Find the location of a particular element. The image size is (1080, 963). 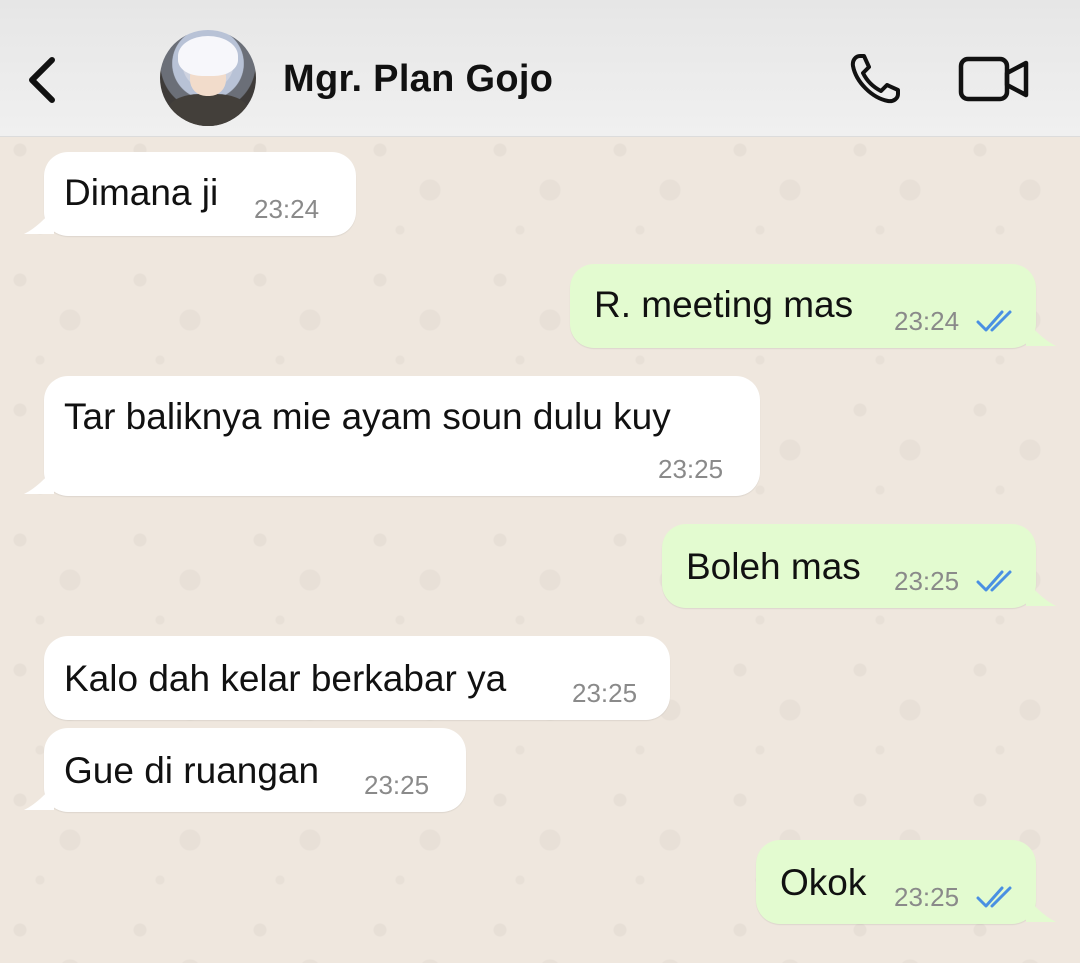

back-button is located at coordinates (42, 80).